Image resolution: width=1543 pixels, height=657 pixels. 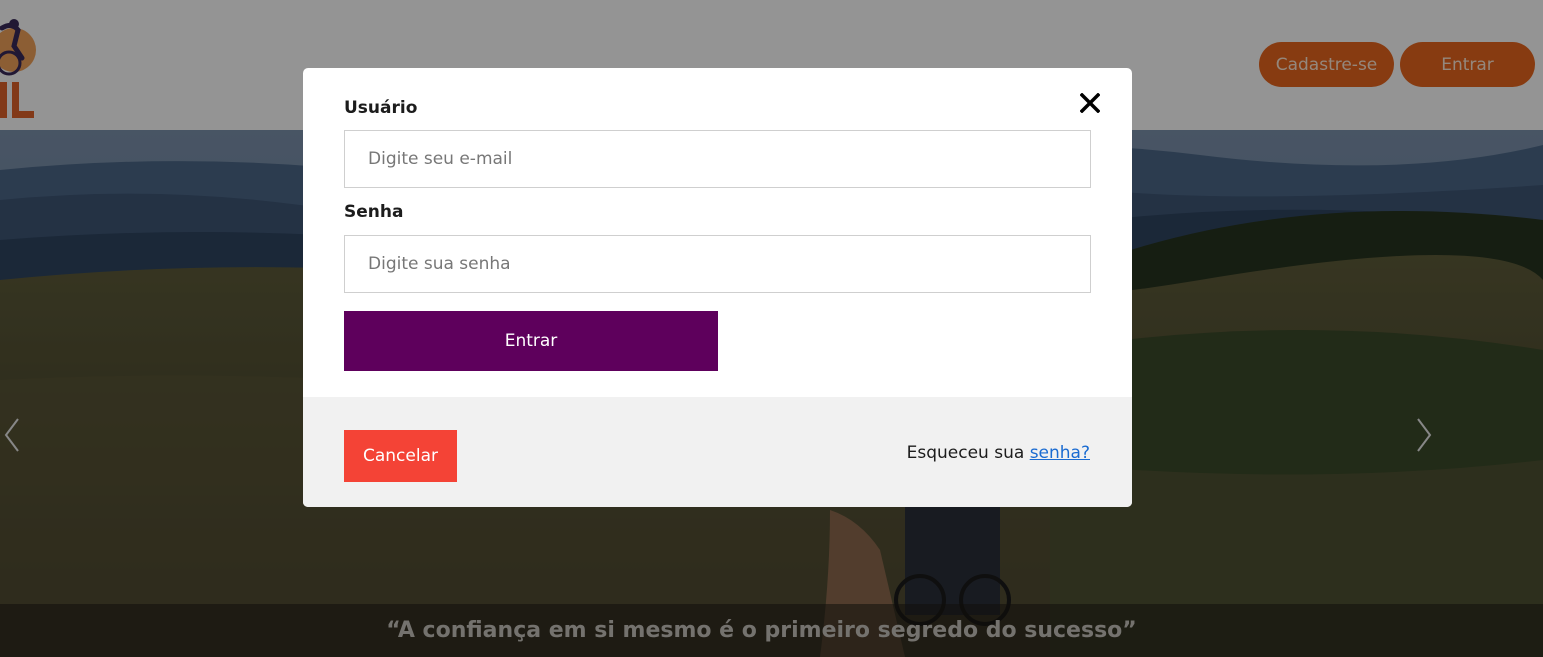 What do you see at coordinates (717, 452) in the screenshot?
I see `modal-footer: Cancelar Esqueceu sua senha?` at bounding box center [717, 452].